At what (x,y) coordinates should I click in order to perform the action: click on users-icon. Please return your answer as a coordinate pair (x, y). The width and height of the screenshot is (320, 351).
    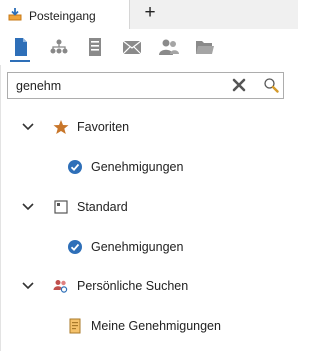
    Looking at the image, I should click on (169, 47).